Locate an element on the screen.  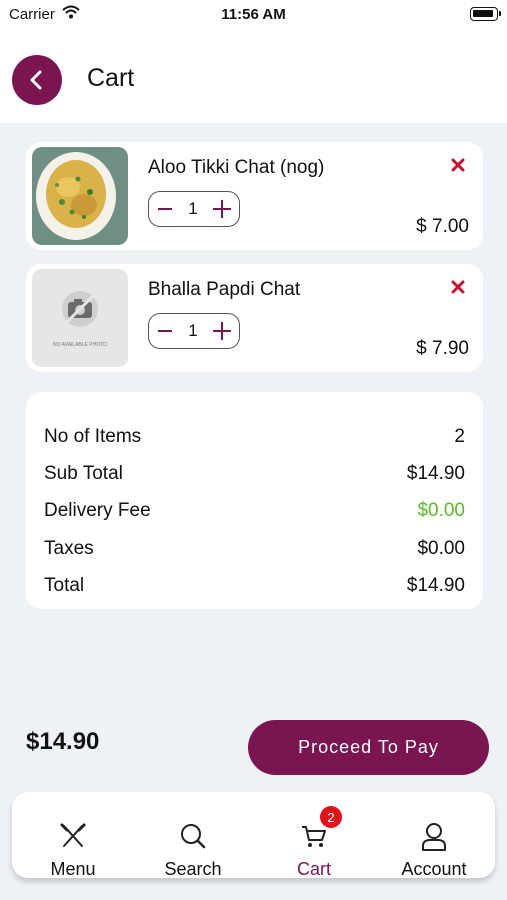
no-photo-label: NO AVAILABLE PHOTO is located at coordinates (80, 345).